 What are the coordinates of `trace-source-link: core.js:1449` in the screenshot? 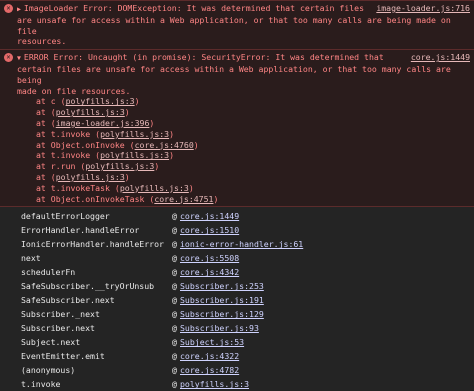 It's located at (209, 216).